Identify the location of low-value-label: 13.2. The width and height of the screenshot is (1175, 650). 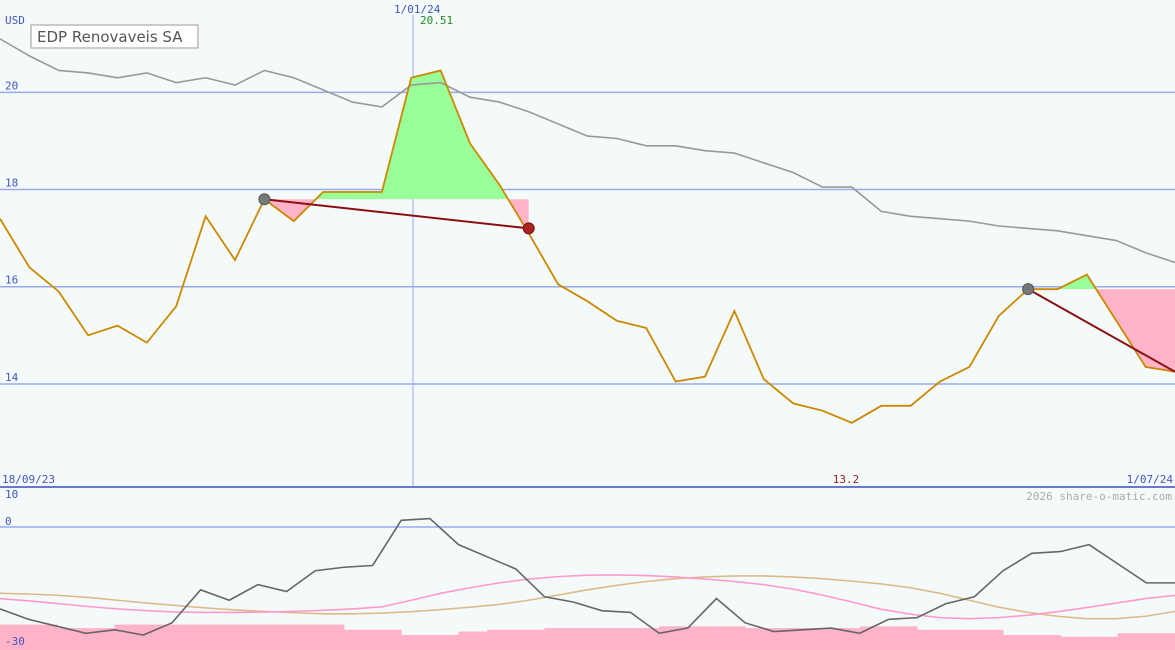
(846, 479).